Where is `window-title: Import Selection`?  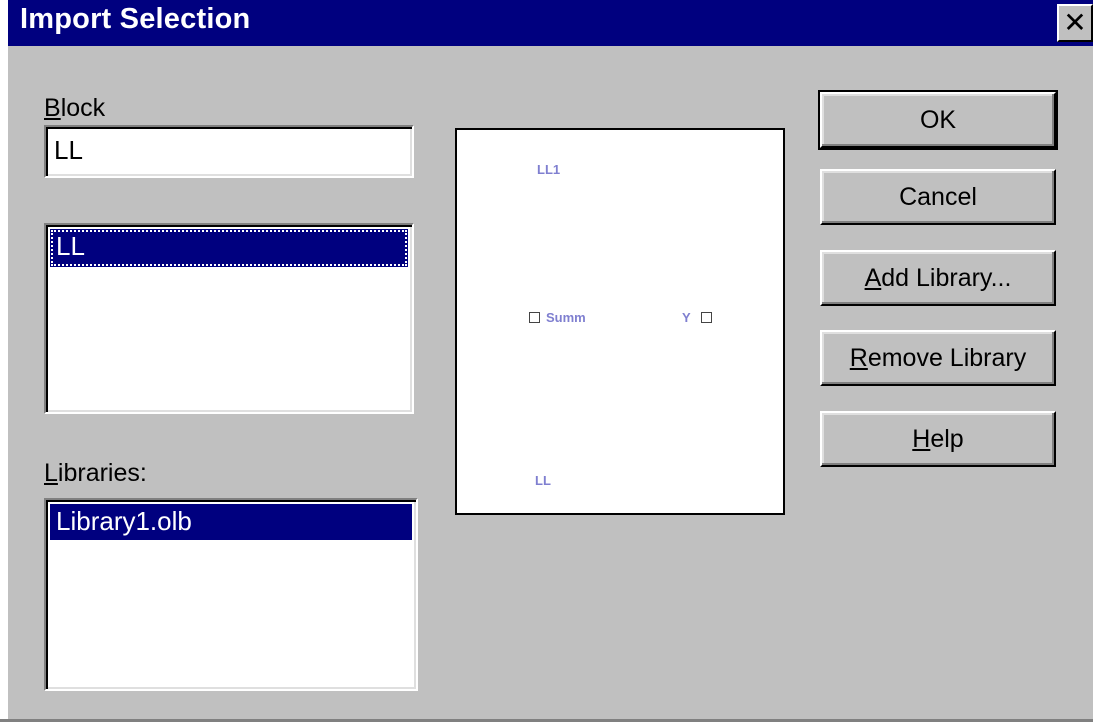
window-title: Import Selection is located at coordinates (135, 19).